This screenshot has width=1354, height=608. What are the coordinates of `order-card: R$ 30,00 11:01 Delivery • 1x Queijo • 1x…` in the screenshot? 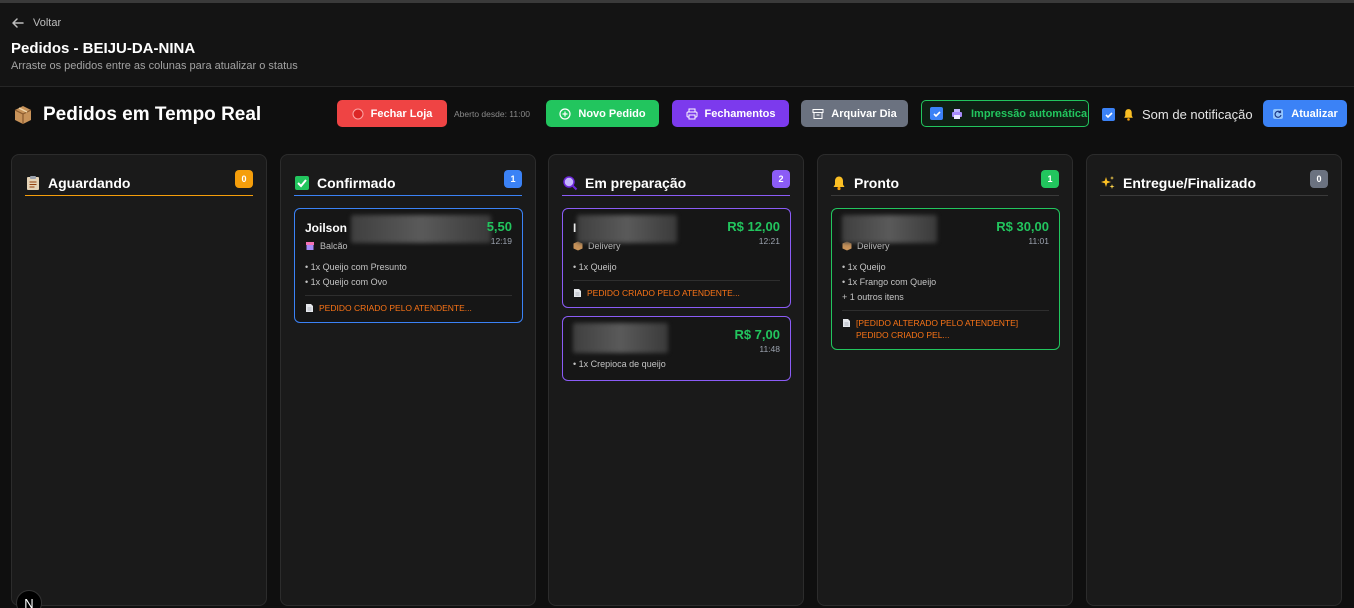 It's located at (945, 279).